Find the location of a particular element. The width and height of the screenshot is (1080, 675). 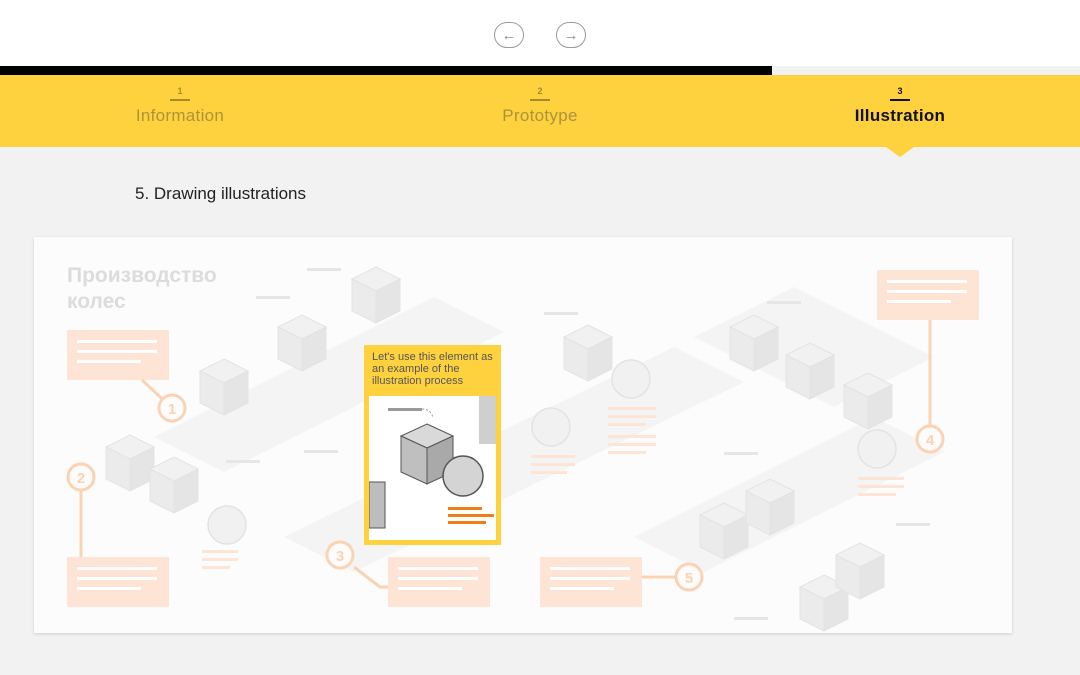

step-tabs: 1 Information 2 Prototype 3 Illustration is located at coordinates (540, 111).